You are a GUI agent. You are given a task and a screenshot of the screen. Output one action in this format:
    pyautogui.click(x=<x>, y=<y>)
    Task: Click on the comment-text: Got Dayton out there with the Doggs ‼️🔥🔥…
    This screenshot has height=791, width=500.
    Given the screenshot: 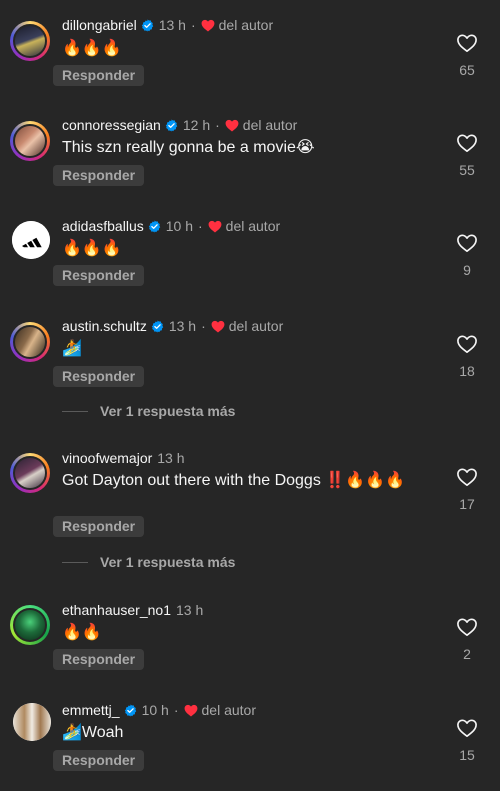 What is the action you would take?
    pyautogui.click(x=233, y=480)
    